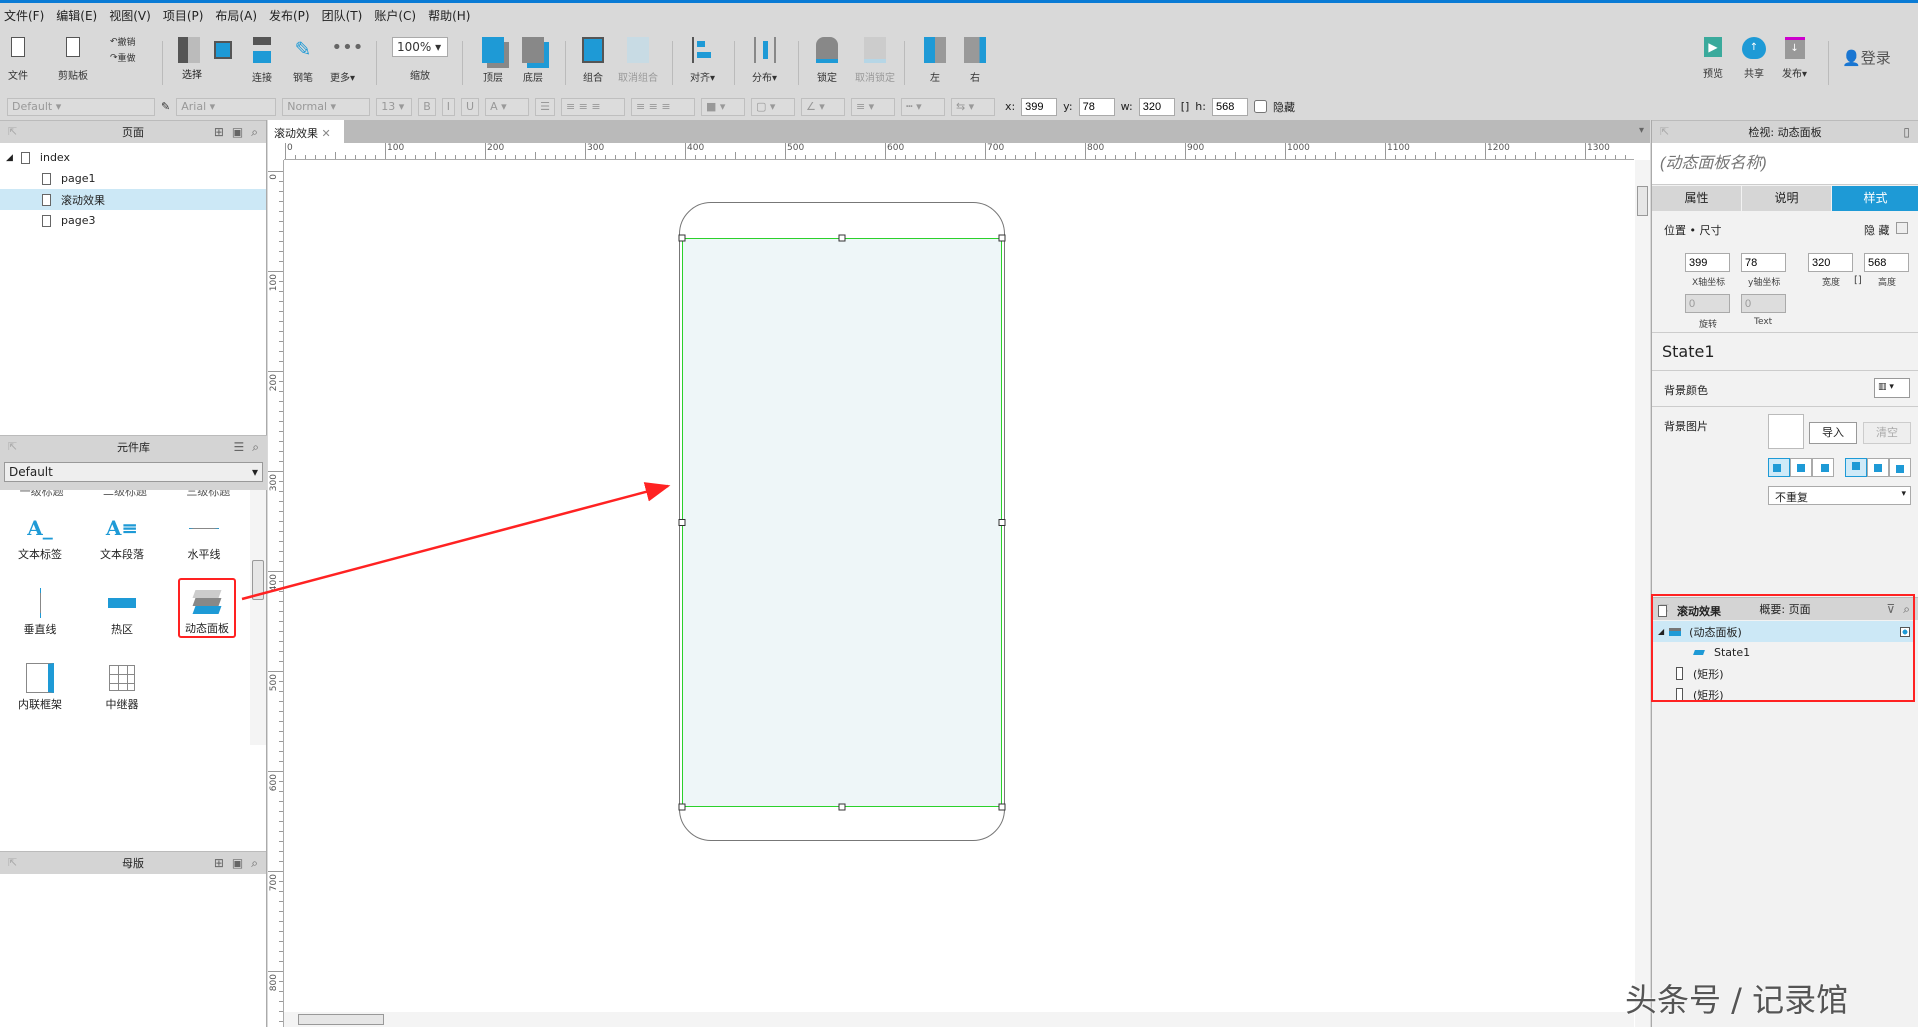 The image size is (1918, 1027). Describe the element at coordinates (764, 60) in the screenshot. I see `distribute-button: 分布▾` at that location.